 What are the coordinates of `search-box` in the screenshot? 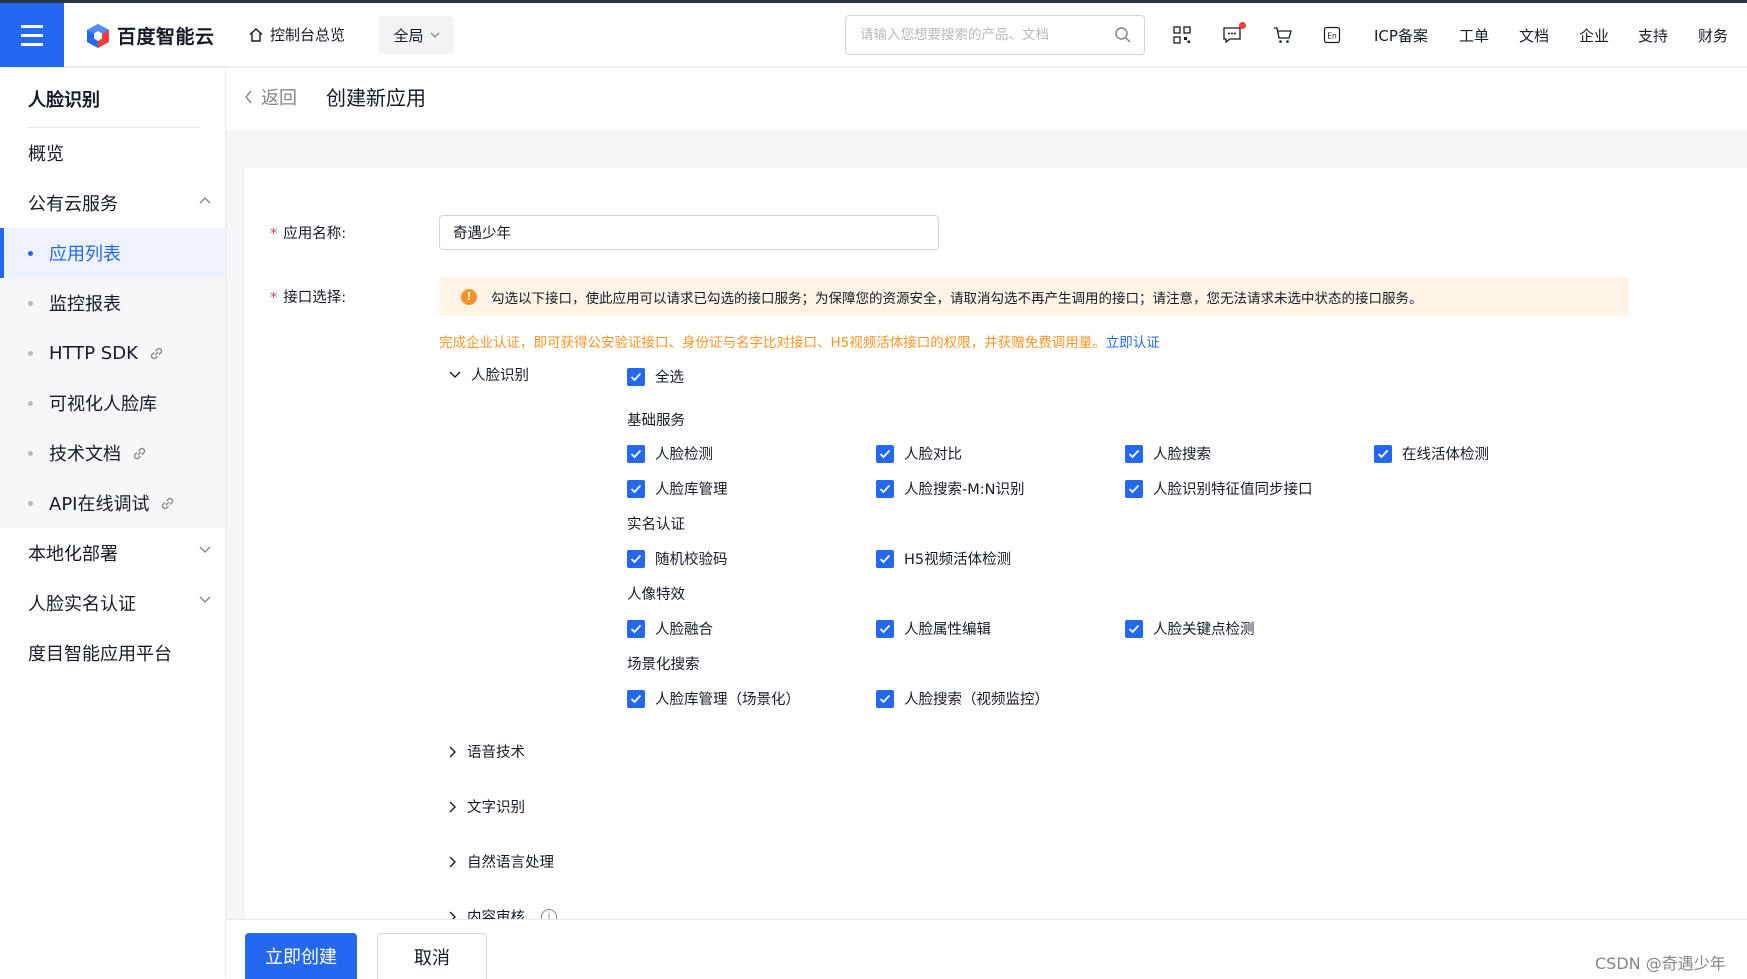 It's located at (995, 35).